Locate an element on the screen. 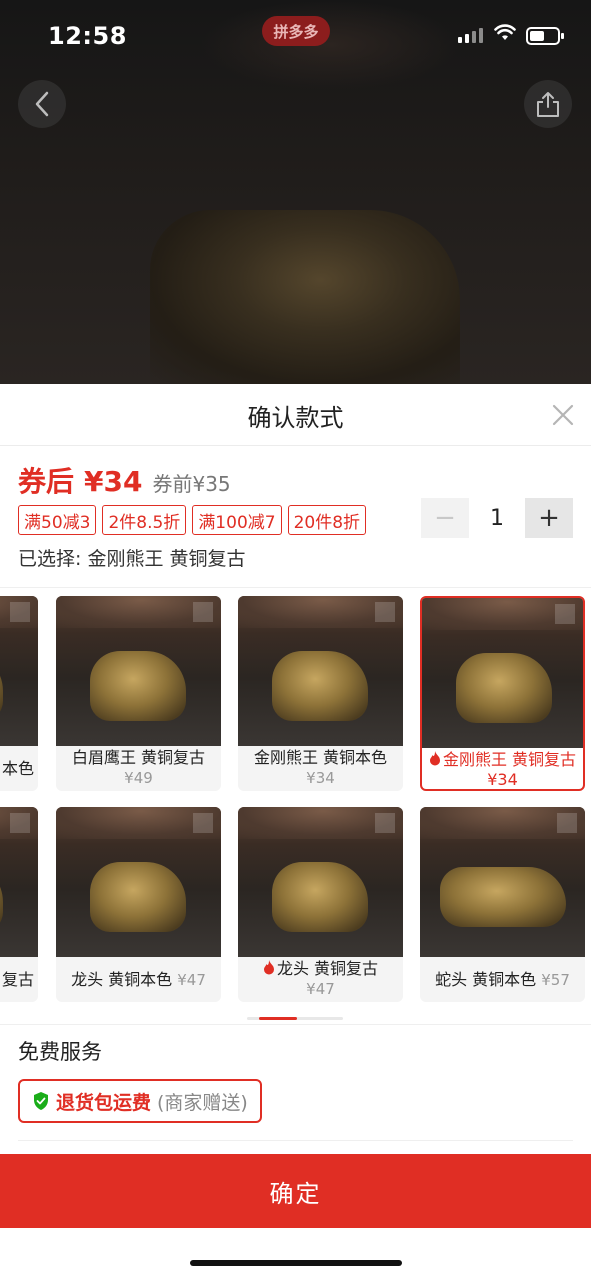 The height and width of the screenshot is (1280, 591). price-row: 券后 ¥34 券前¥35 is located at coordinates (124, 480).